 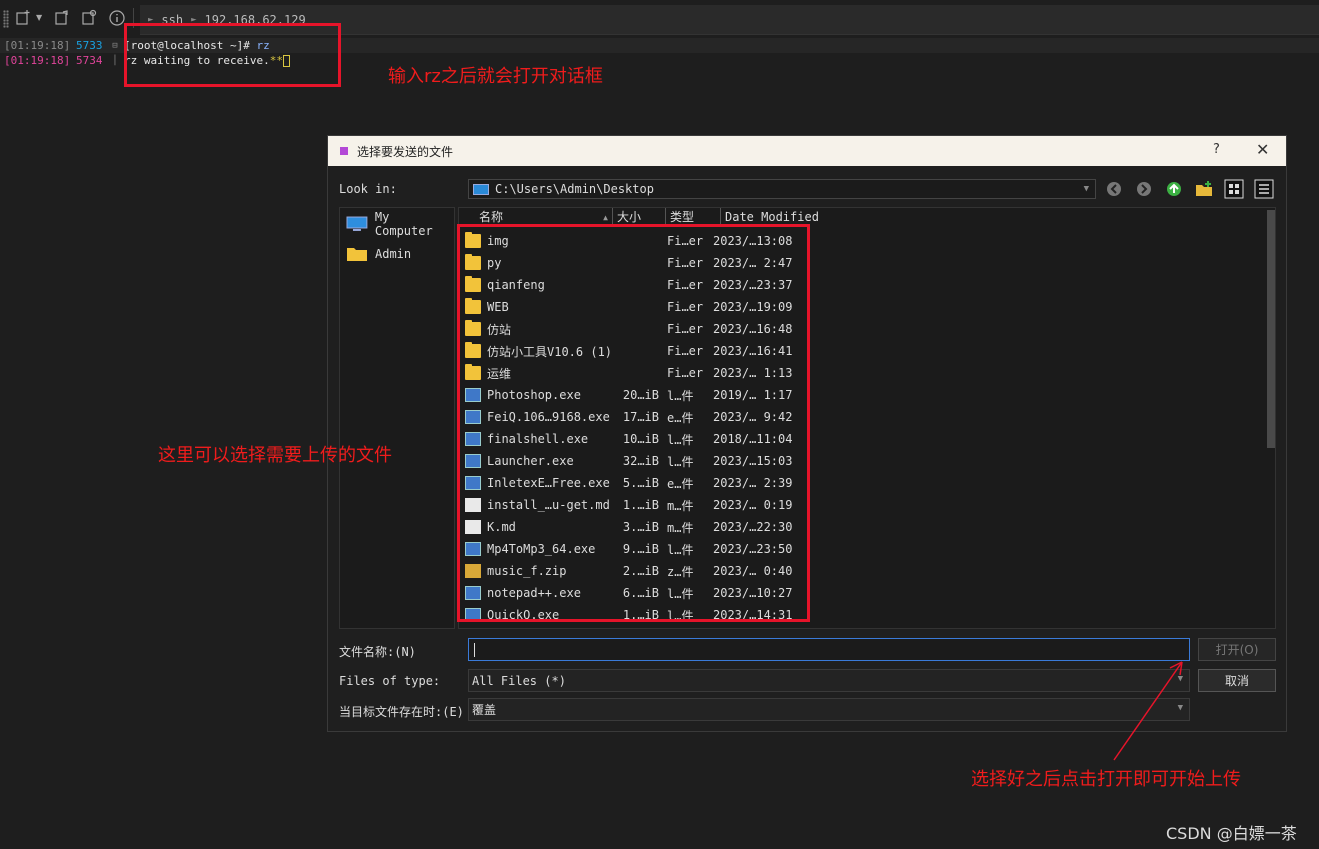 I want to click on watermark: CSDN @白嫖一茶, so click(x=1231, y=833).